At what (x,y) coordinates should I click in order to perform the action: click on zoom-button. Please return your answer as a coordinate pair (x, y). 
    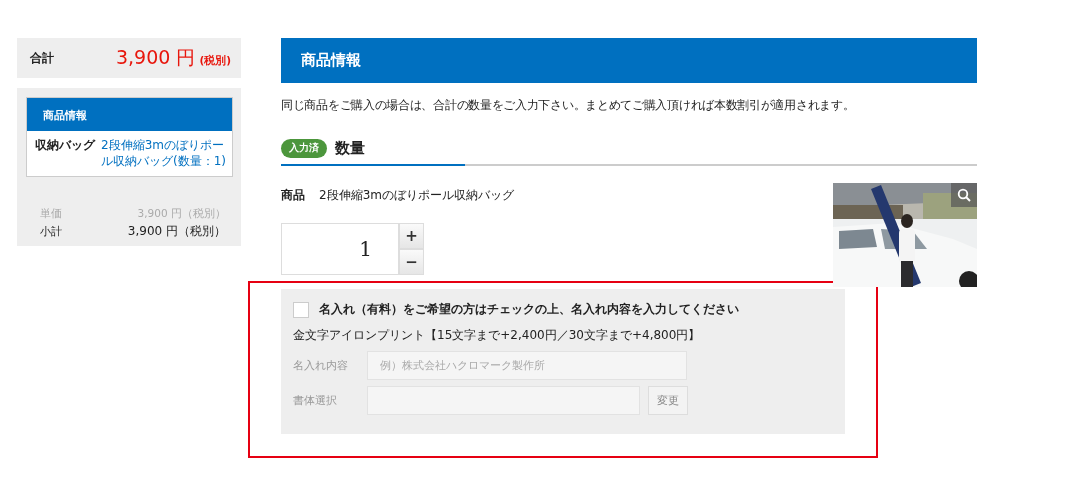
    Looking at the image, I should click on (964, 195).